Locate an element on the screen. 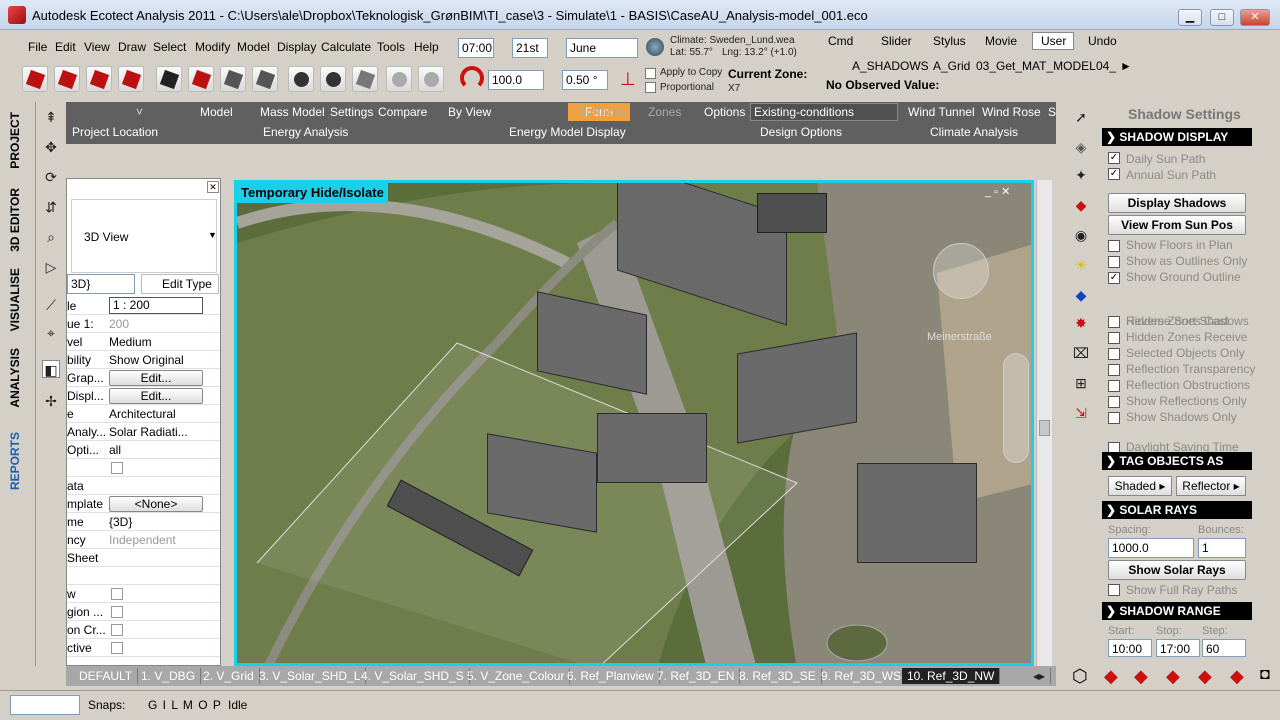 The image size is (1280, 720). magnet-icon is located at coordinates (472, 78).